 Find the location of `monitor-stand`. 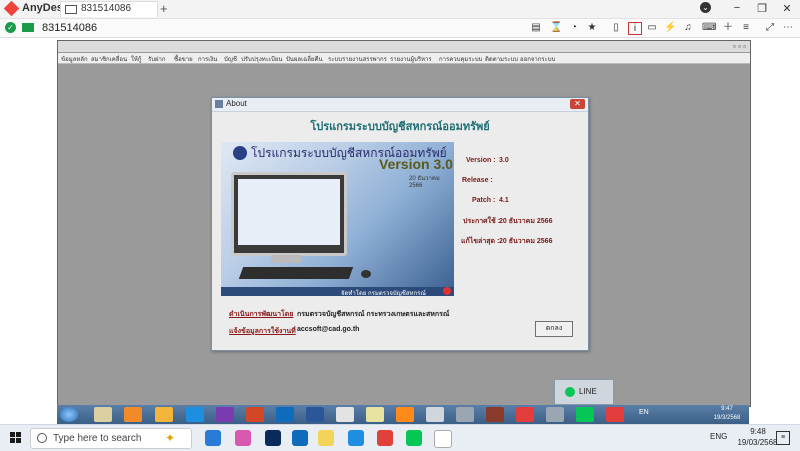

monitor-stand is located at coordinates (286, 259).